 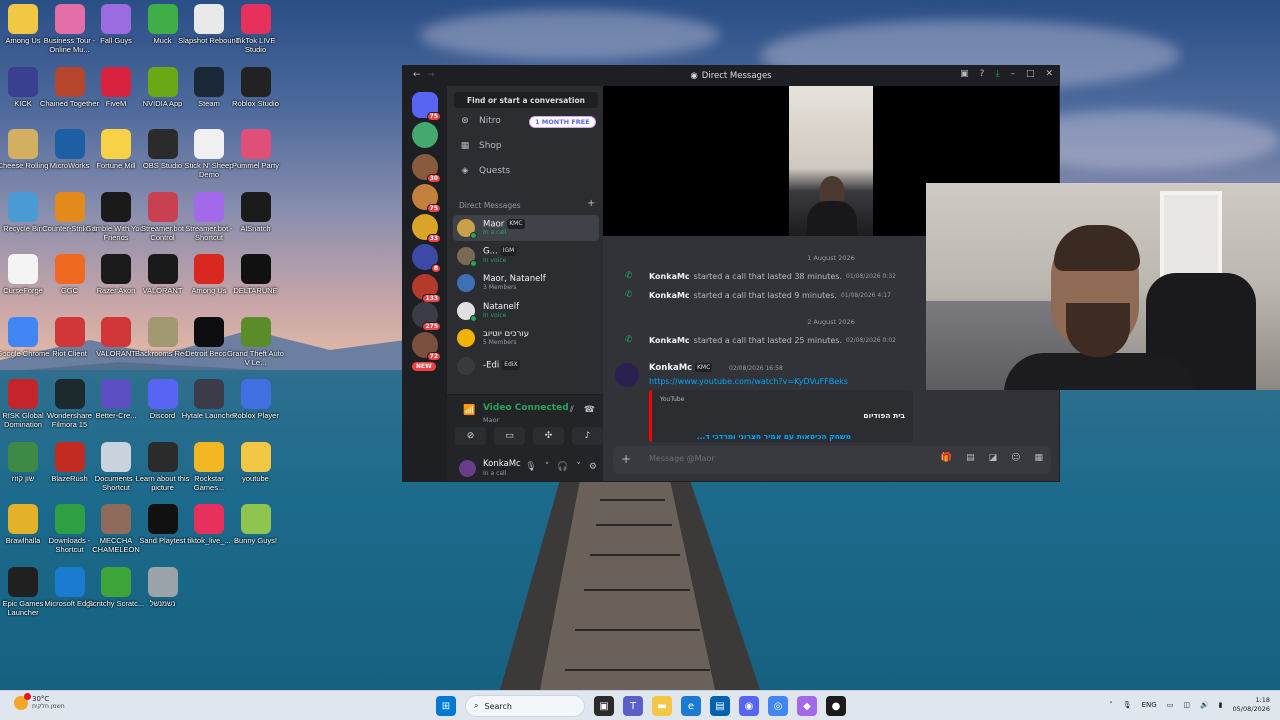 I want to click on dm-item: Maor KMC In a call, so click(x=526, y=228).